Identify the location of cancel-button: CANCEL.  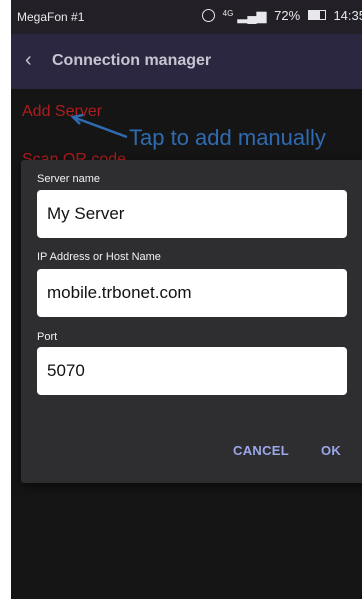
(261, 450).